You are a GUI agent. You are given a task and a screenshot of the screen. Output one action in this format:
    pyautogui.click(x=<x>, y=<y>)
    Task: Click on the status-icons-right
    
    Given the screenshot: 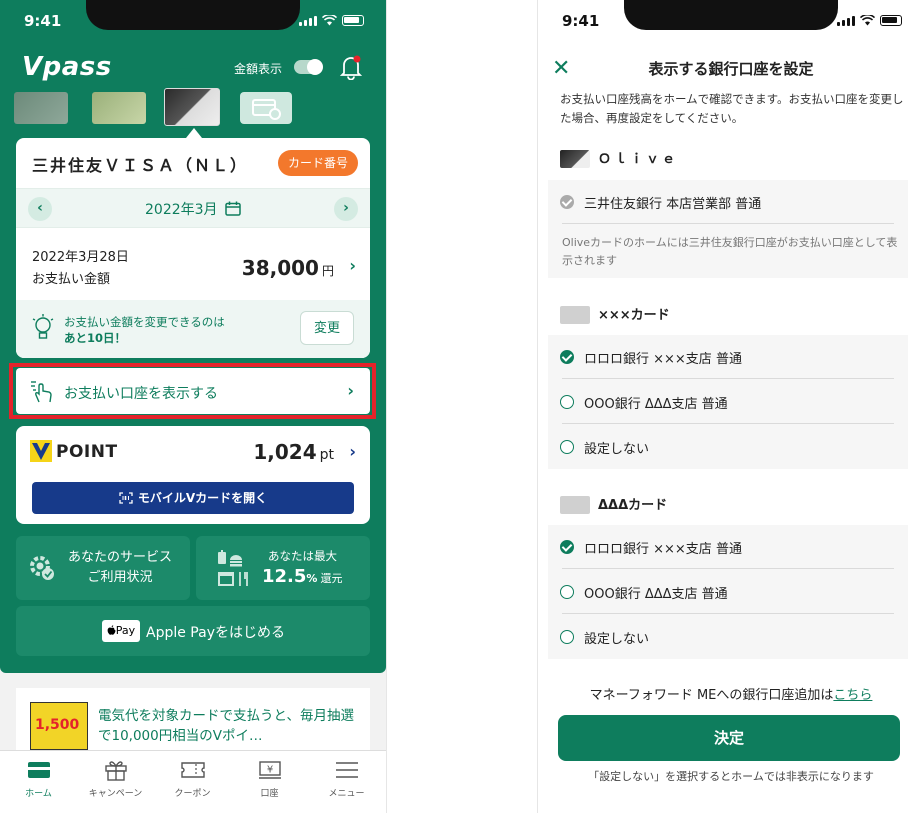 What is the action you would take?
    pyautogui.click(x=869, y=20)
    